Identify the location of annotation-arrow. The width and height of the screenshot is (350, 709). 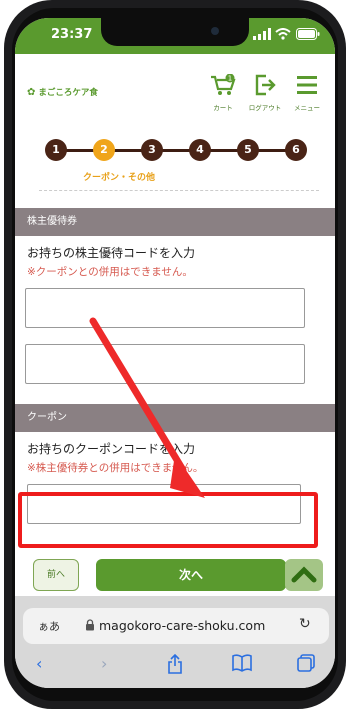
(147, 407).